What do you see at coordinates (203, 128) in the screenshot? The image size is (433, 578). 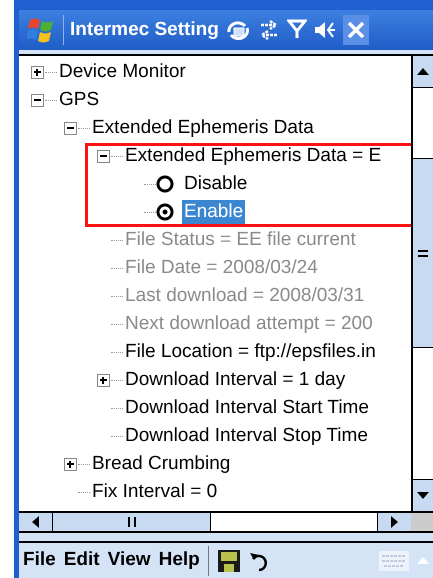 I see `tree-item: Extended Ephemeris Data` at bounding box center [203, 128].